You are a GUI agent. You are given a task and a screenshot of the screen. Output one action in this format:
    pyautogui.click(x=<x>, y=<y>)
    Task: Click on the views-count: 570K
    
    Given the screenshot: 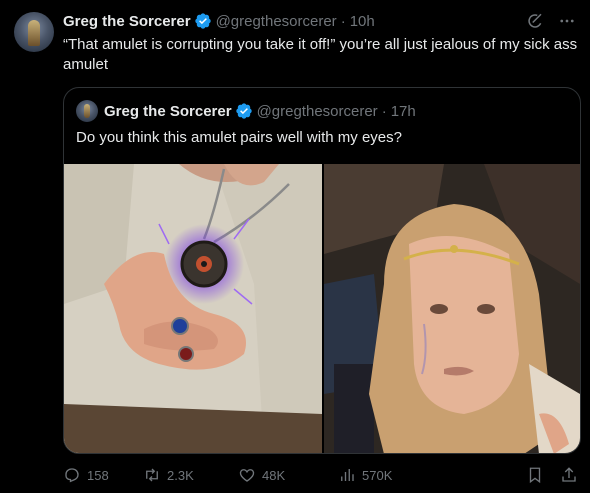 What is the action you would take?
    pyautogui.click(x=377, y=475)
    